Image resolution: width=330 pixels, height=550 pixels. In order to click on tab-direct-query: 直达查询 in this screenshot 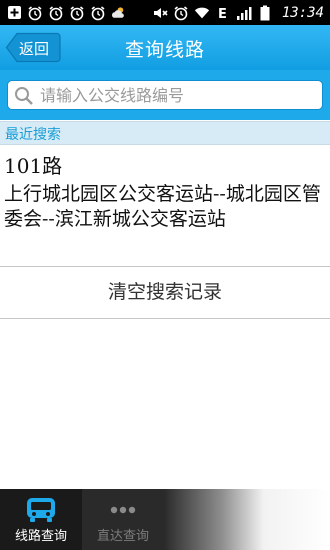, I will do `click(123, 519)`.